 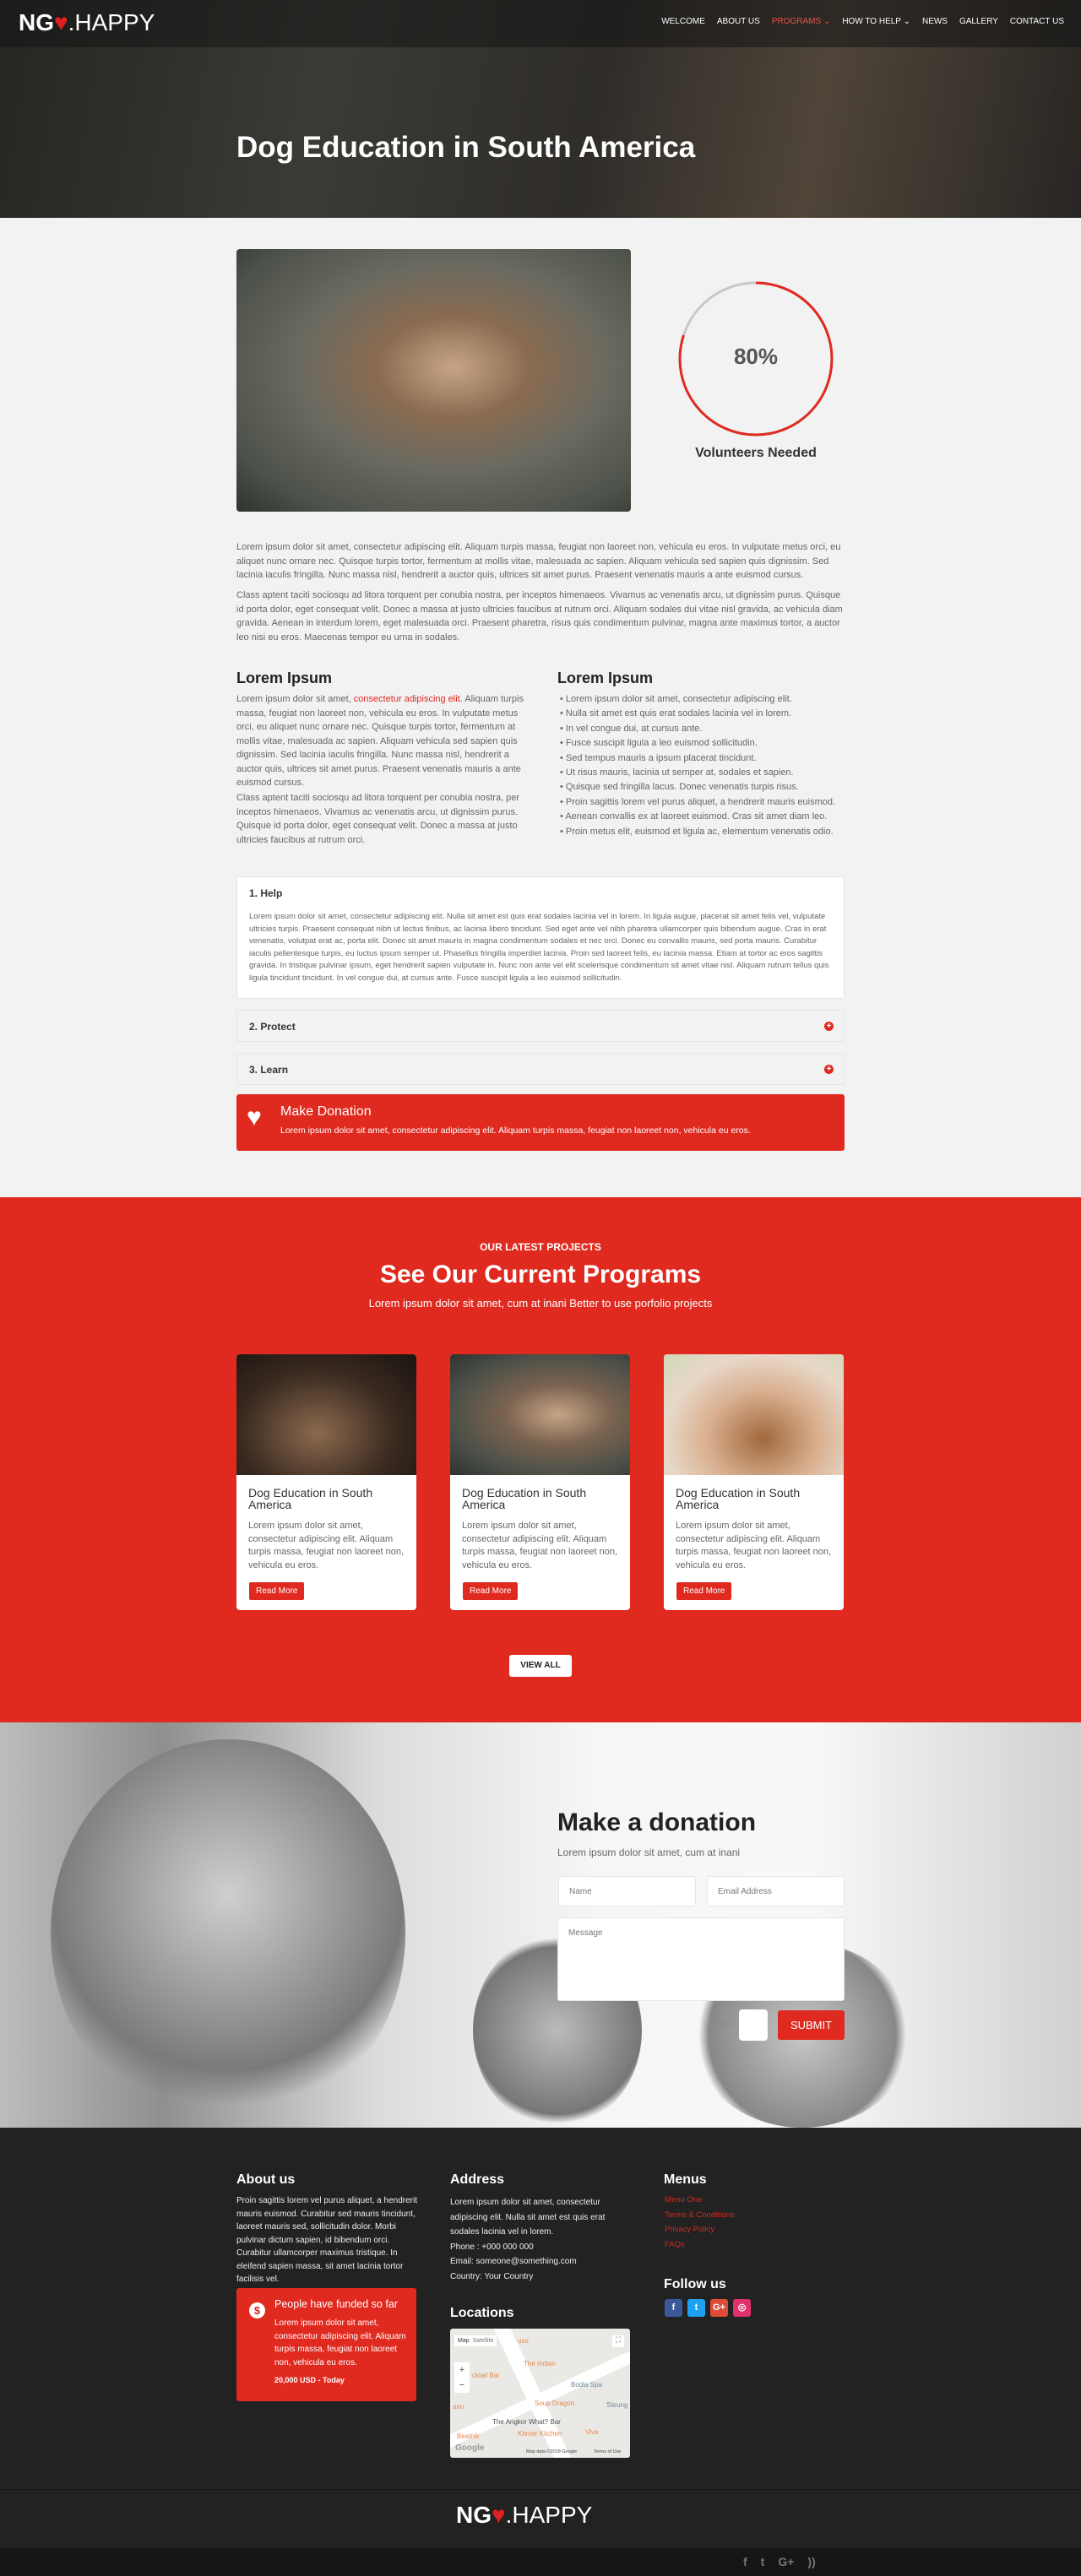 I want to click on progress-caption: Volunteers Needed, so click(x=756, y=453).